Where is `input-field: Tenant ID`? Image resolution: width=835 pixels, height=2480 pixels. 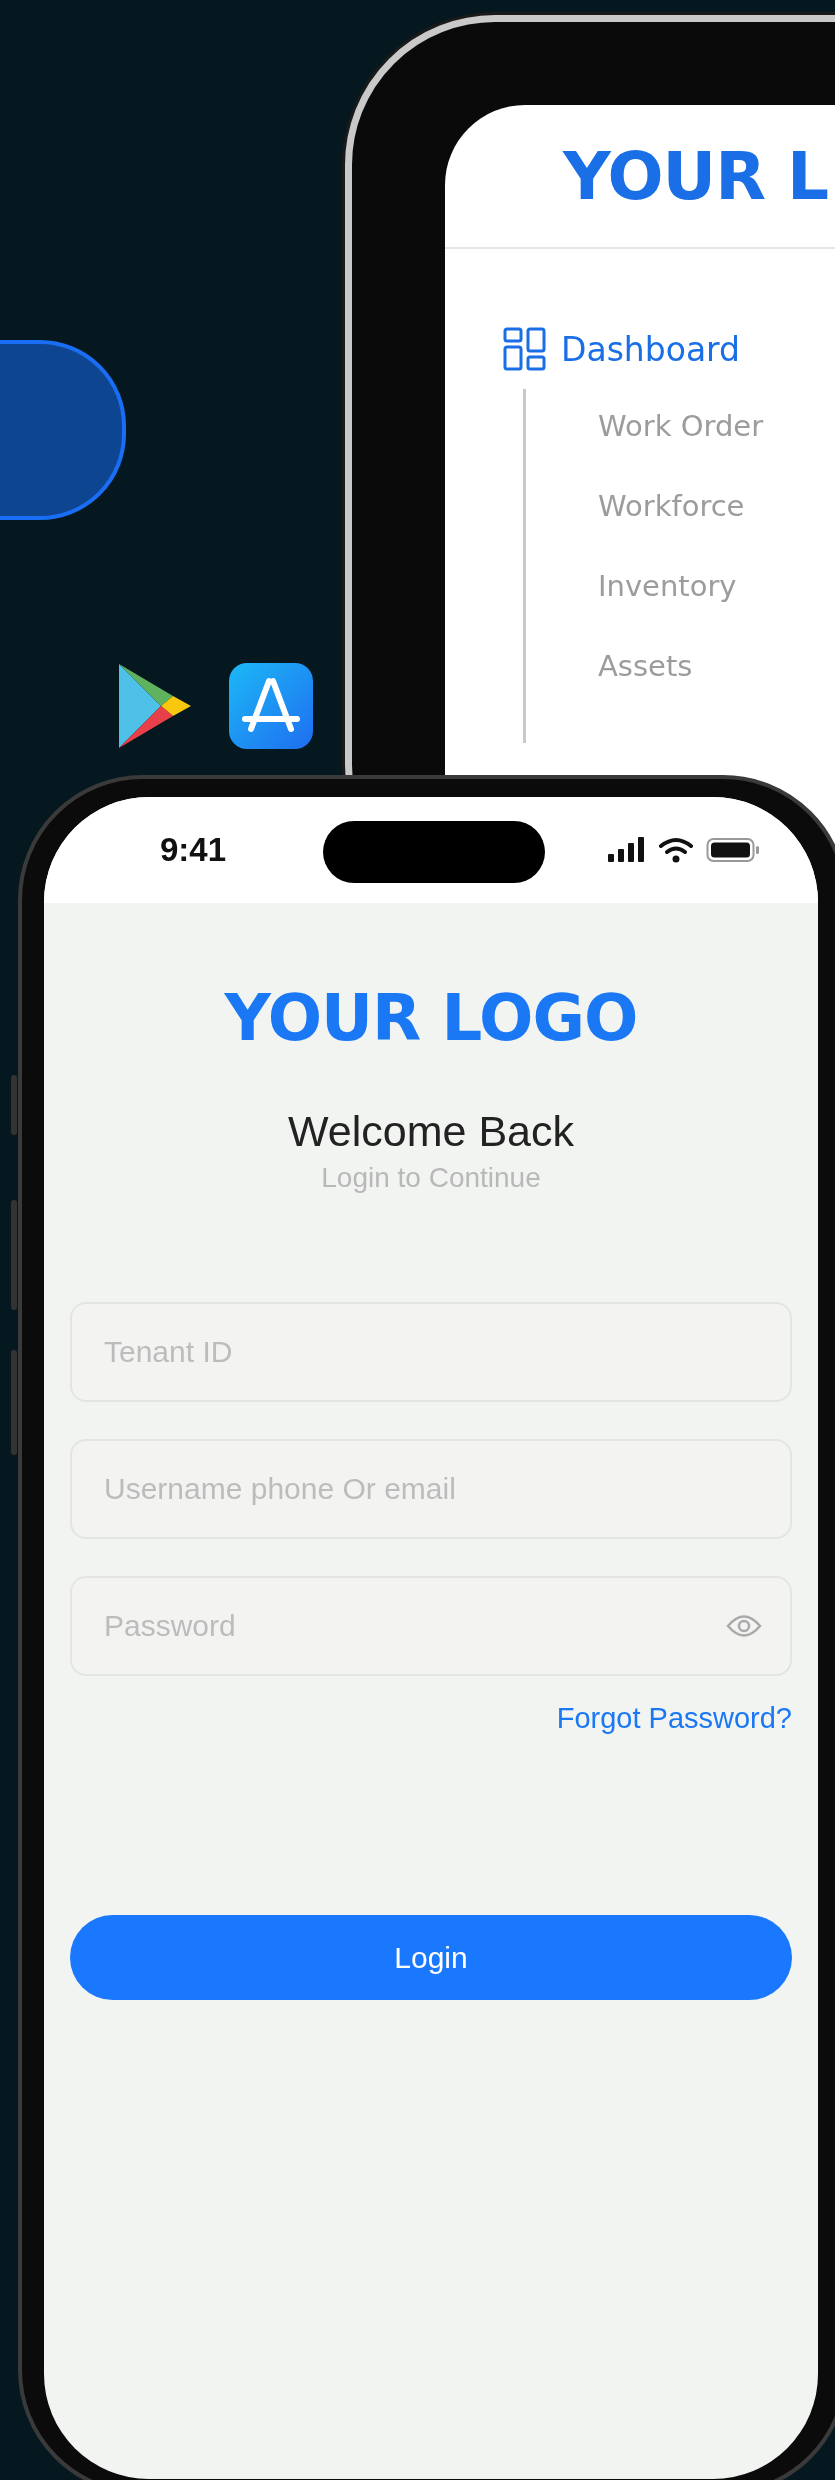
input-field: Tenant ID is located at coordinates (431, 1352).